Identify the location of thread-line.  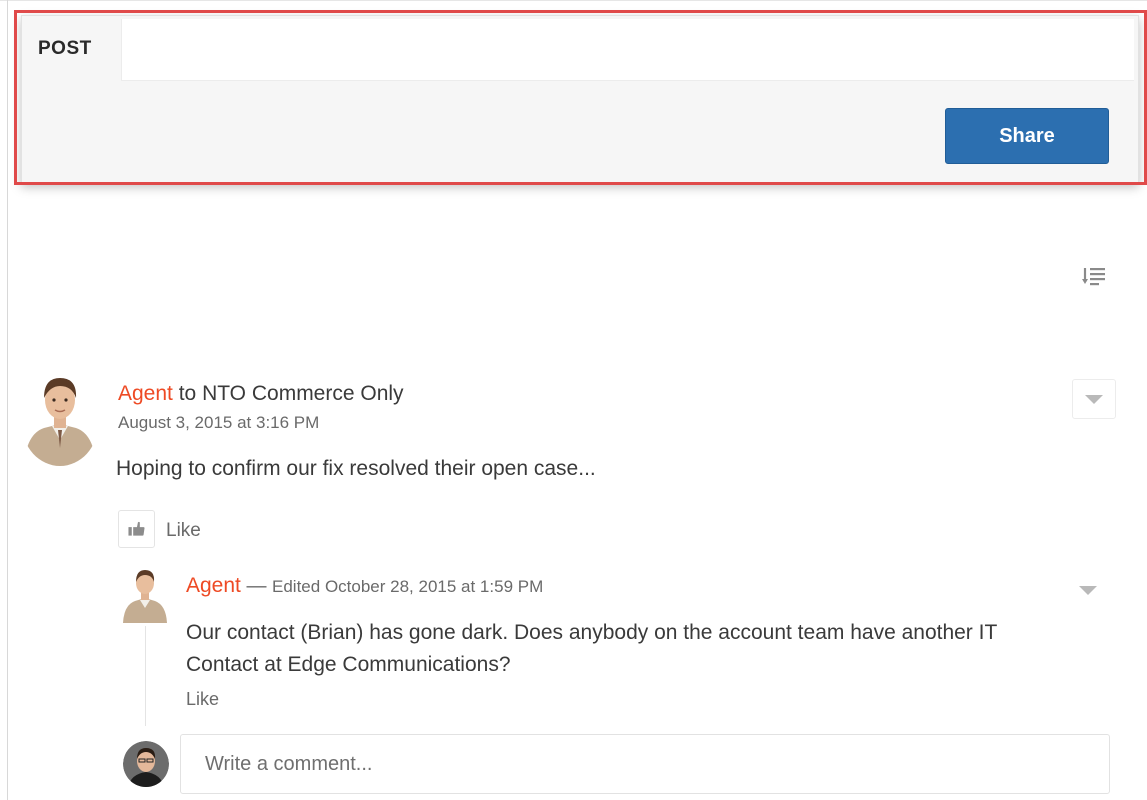
(145, 676).